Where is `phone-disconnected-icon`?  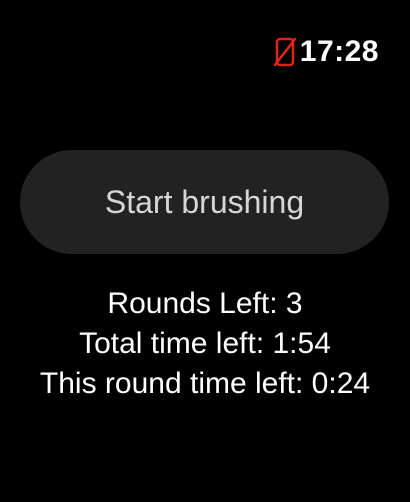 phone-disconnected-icon is located at coordinates (285, 52).